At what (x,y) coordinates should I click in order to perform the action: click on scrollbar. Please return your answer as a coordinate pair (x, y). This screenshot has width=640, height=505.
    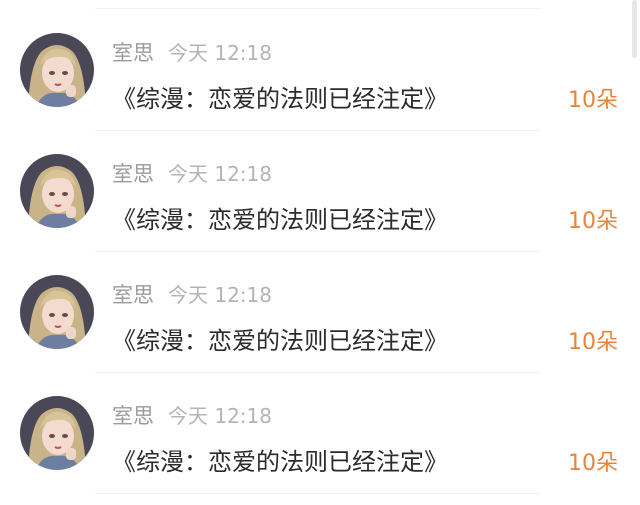
    Looking at the image, I should click on (634, 29).